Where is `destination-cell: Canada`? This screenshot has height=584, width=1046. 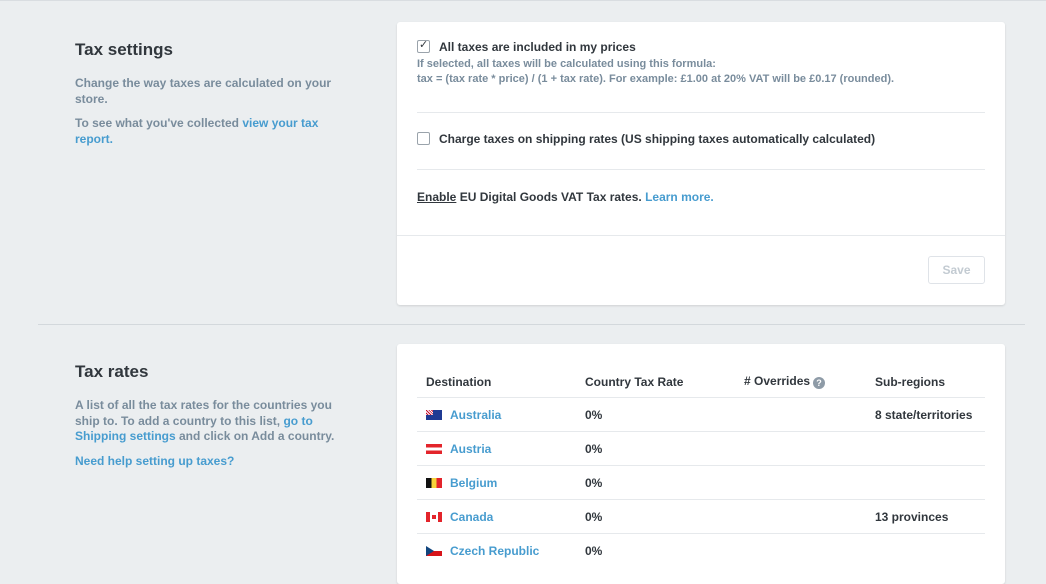
destination-cell: Canada is located at coordinates (496, 516).